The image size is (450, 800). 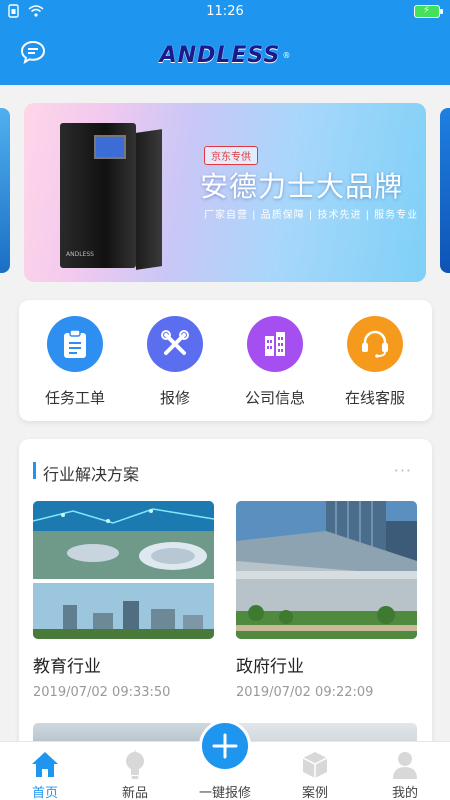 What do you see at coordinates (311, 215) in the screenshot?
I see `banner-subtitle: 厂家自营 | 品质保障 | 技术先进 | 服务专业` at bounding box center [311, 215].